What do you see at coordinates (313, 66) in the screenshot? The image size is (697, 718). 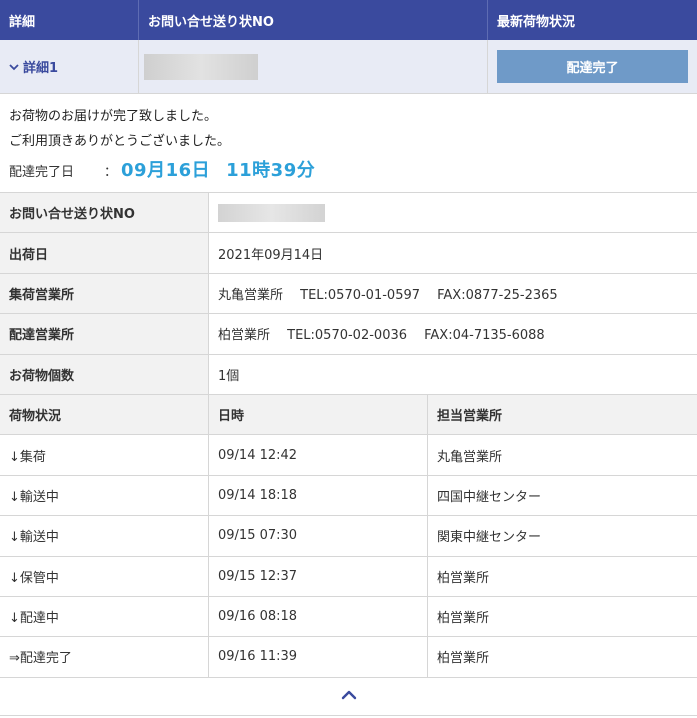 I see `tracking-number-cell` at bounding box center [313, 66].